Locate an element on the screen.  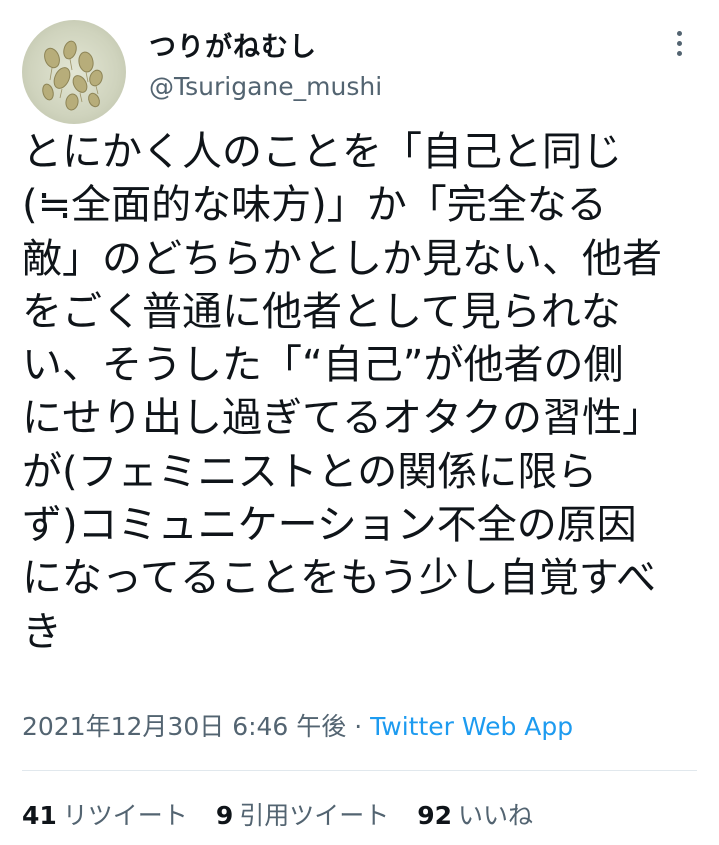
source-link: Twitter Web App is located at coordinates (471, 726).